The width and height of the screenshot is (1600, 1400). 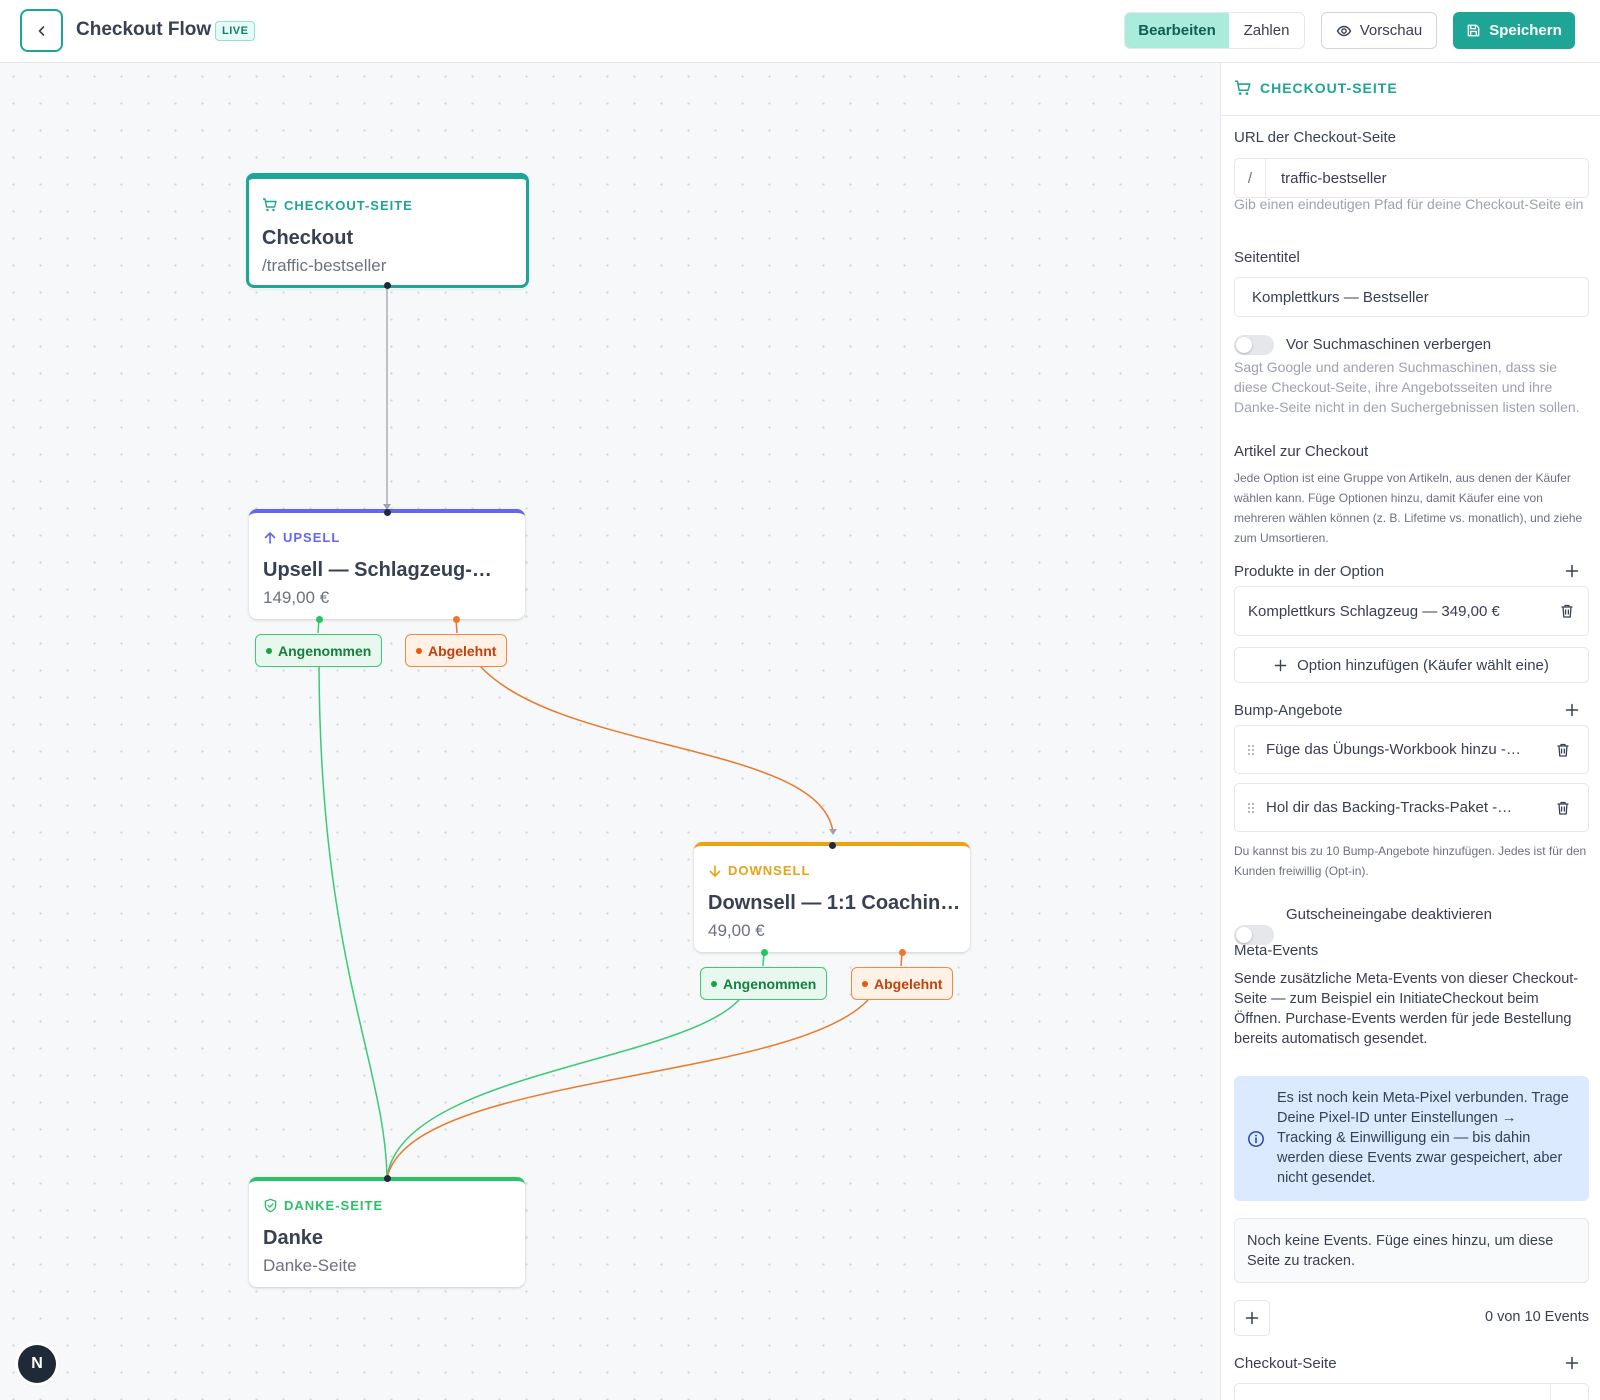 I want to click on checkout-page-field-addon, so click(x=1569, y=1392).